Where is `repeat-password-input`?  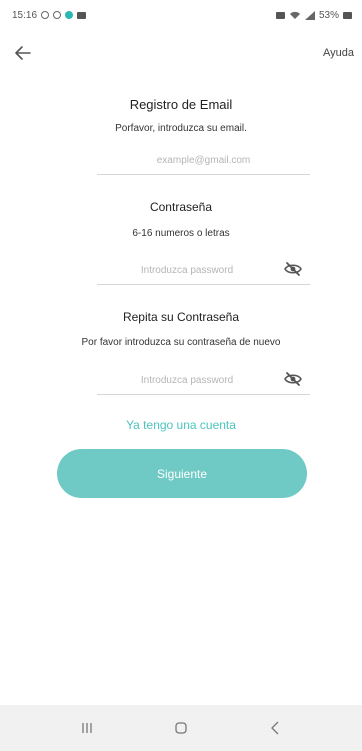
repeat-password-input is located at coordinates (187, 380).